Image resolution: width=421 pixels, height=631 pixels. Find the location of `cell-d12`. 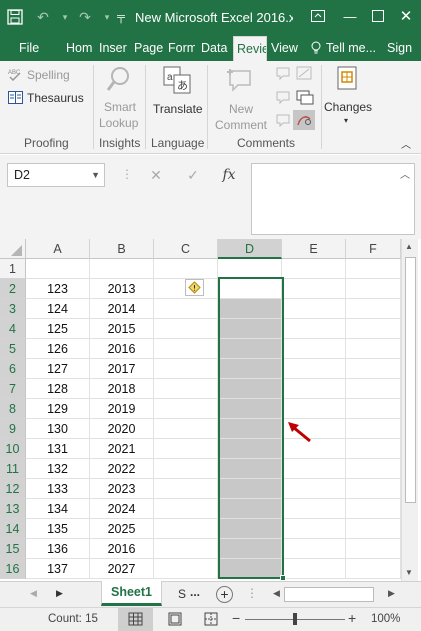

cell-d12 is located at coordinates (250, 489).